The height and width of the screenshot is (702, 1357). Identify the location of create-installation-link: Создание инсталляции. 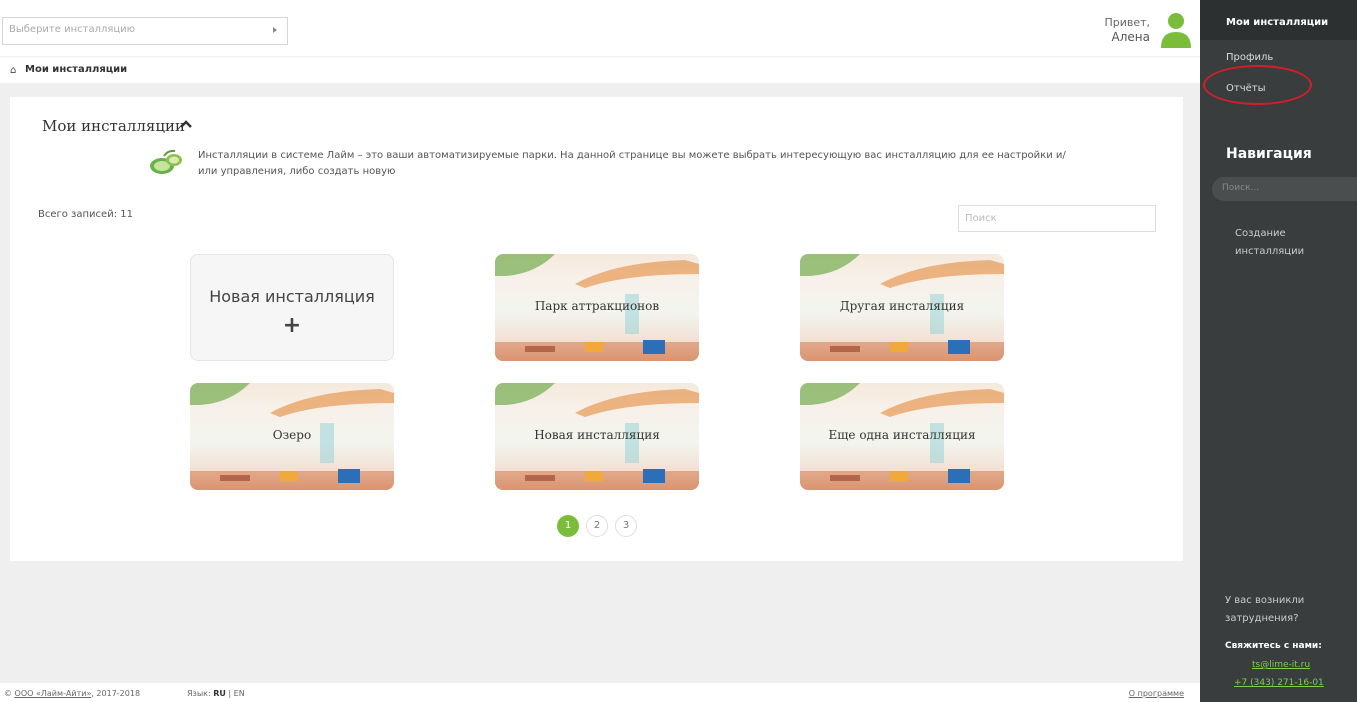
(1269, 243).